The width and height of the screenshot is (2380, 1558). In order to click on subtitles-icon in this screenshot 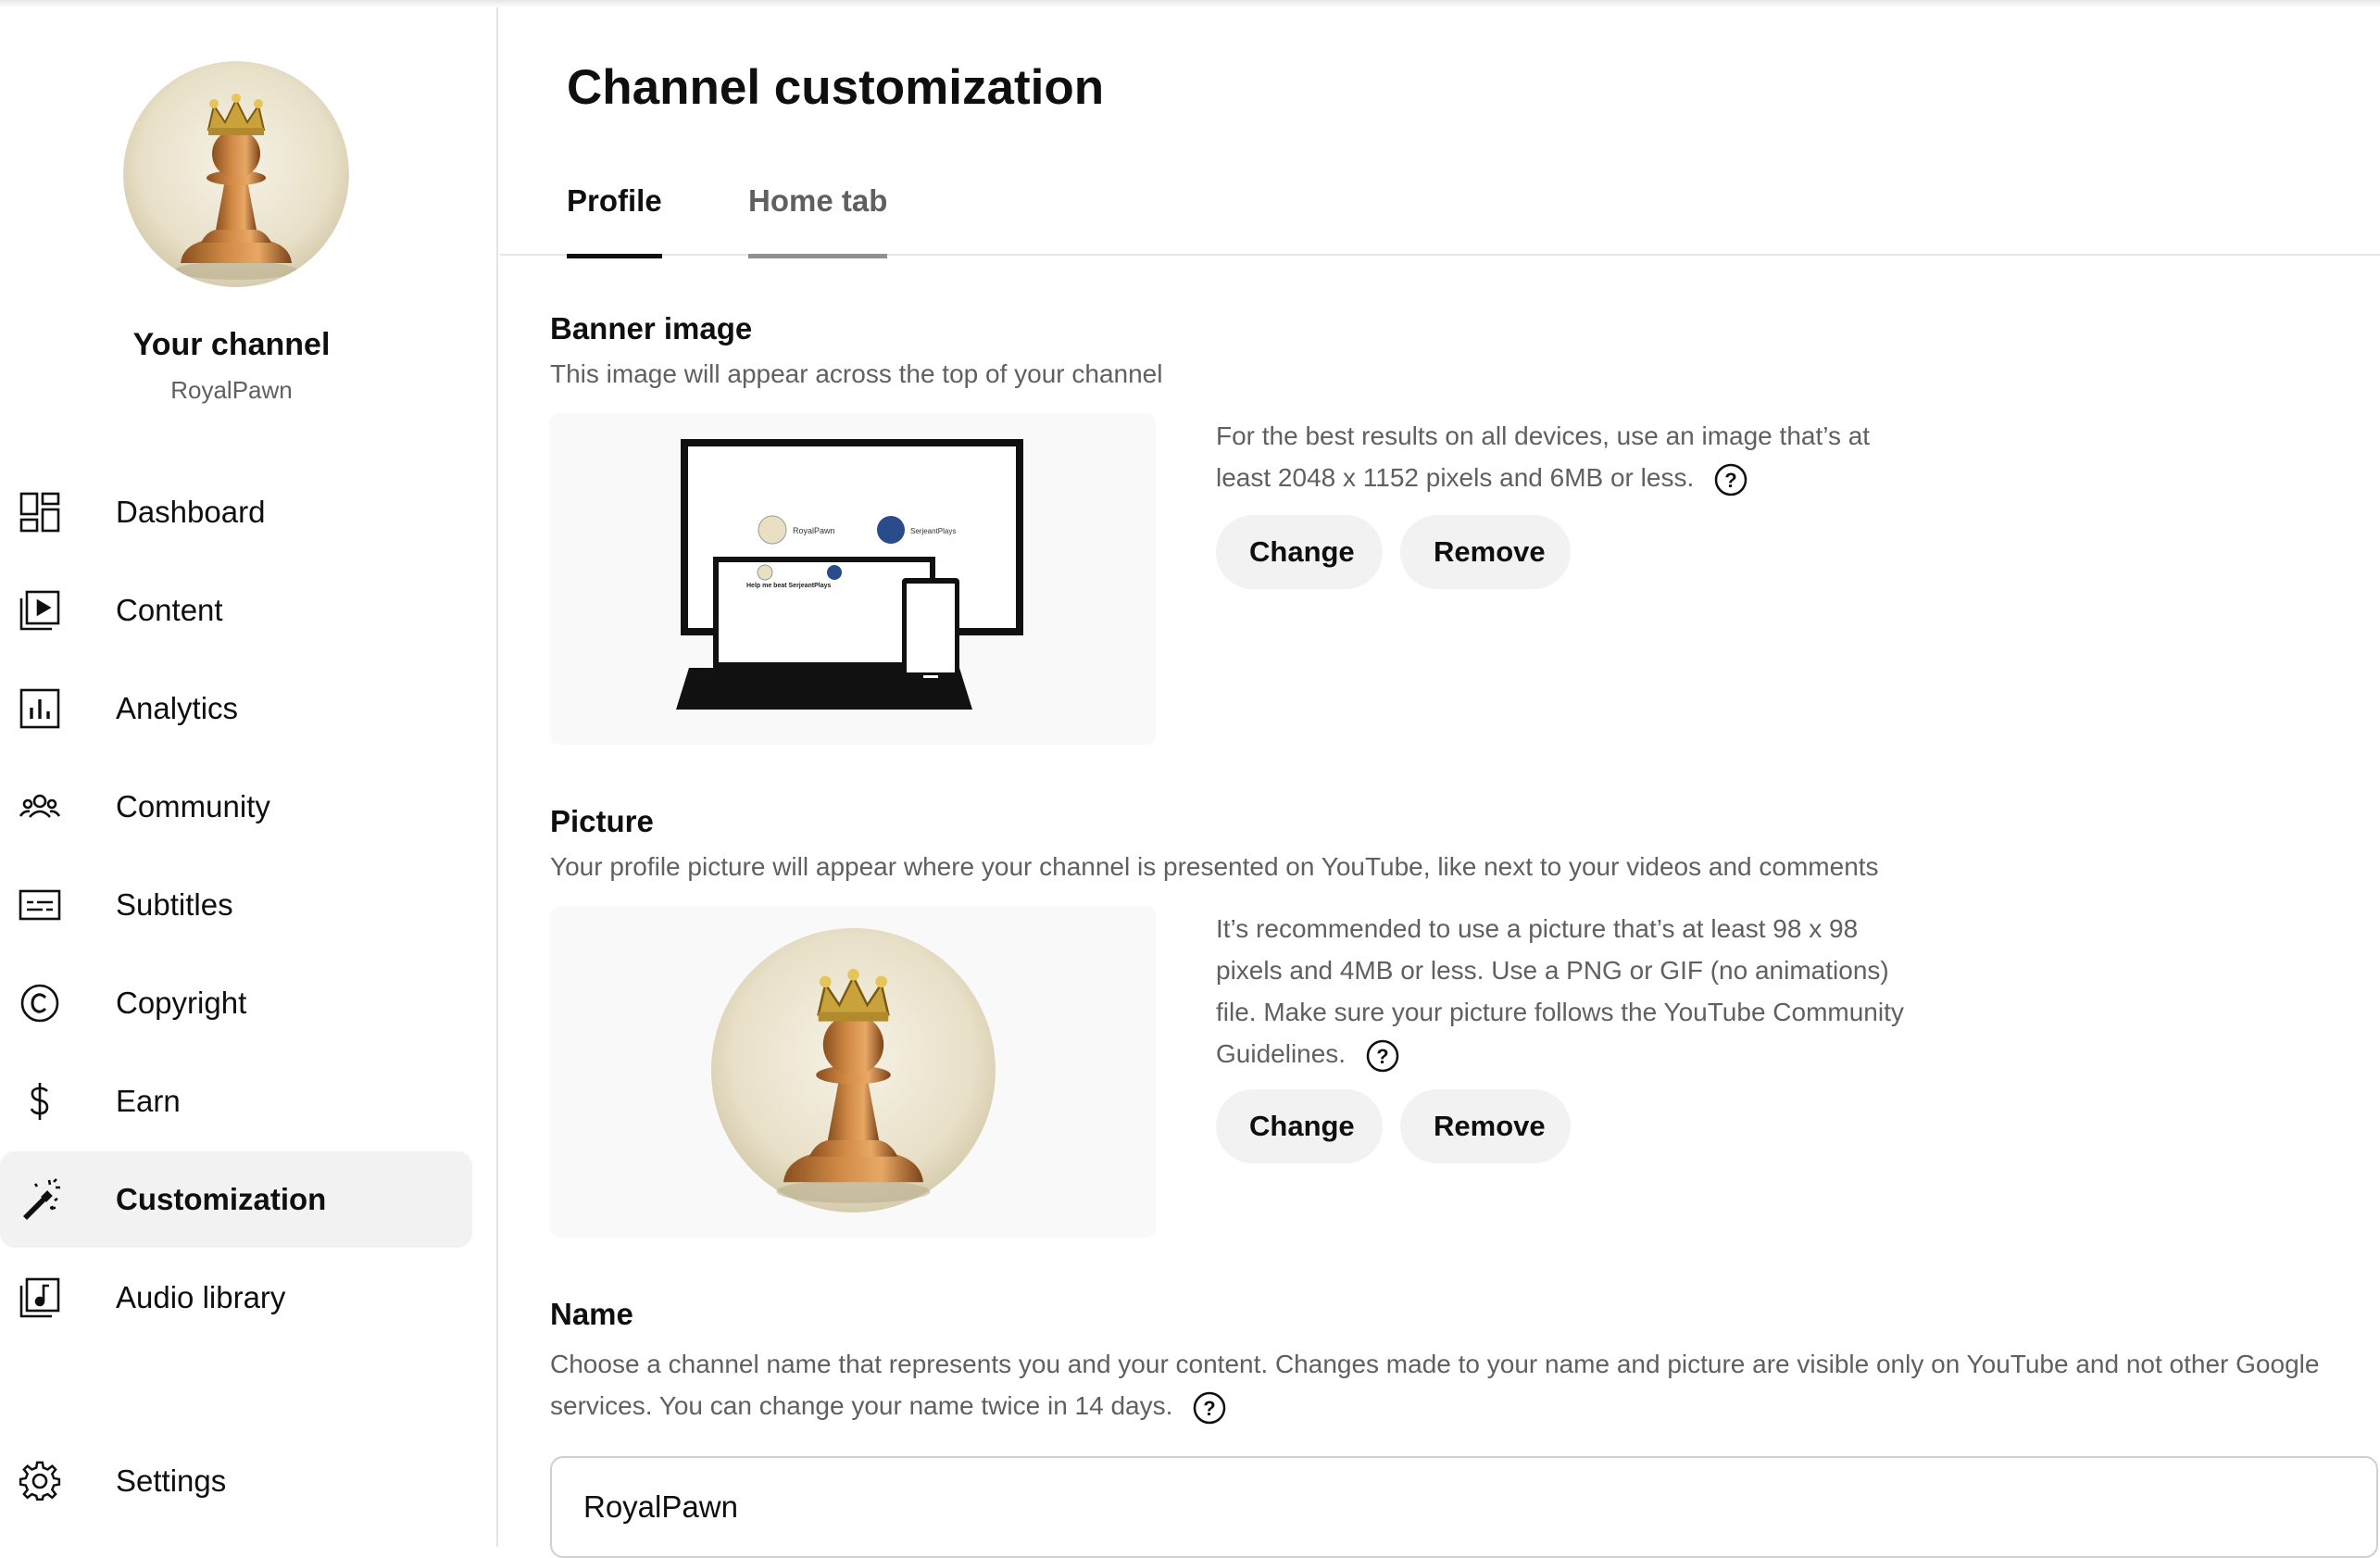, I will do `click(40, 905)`.